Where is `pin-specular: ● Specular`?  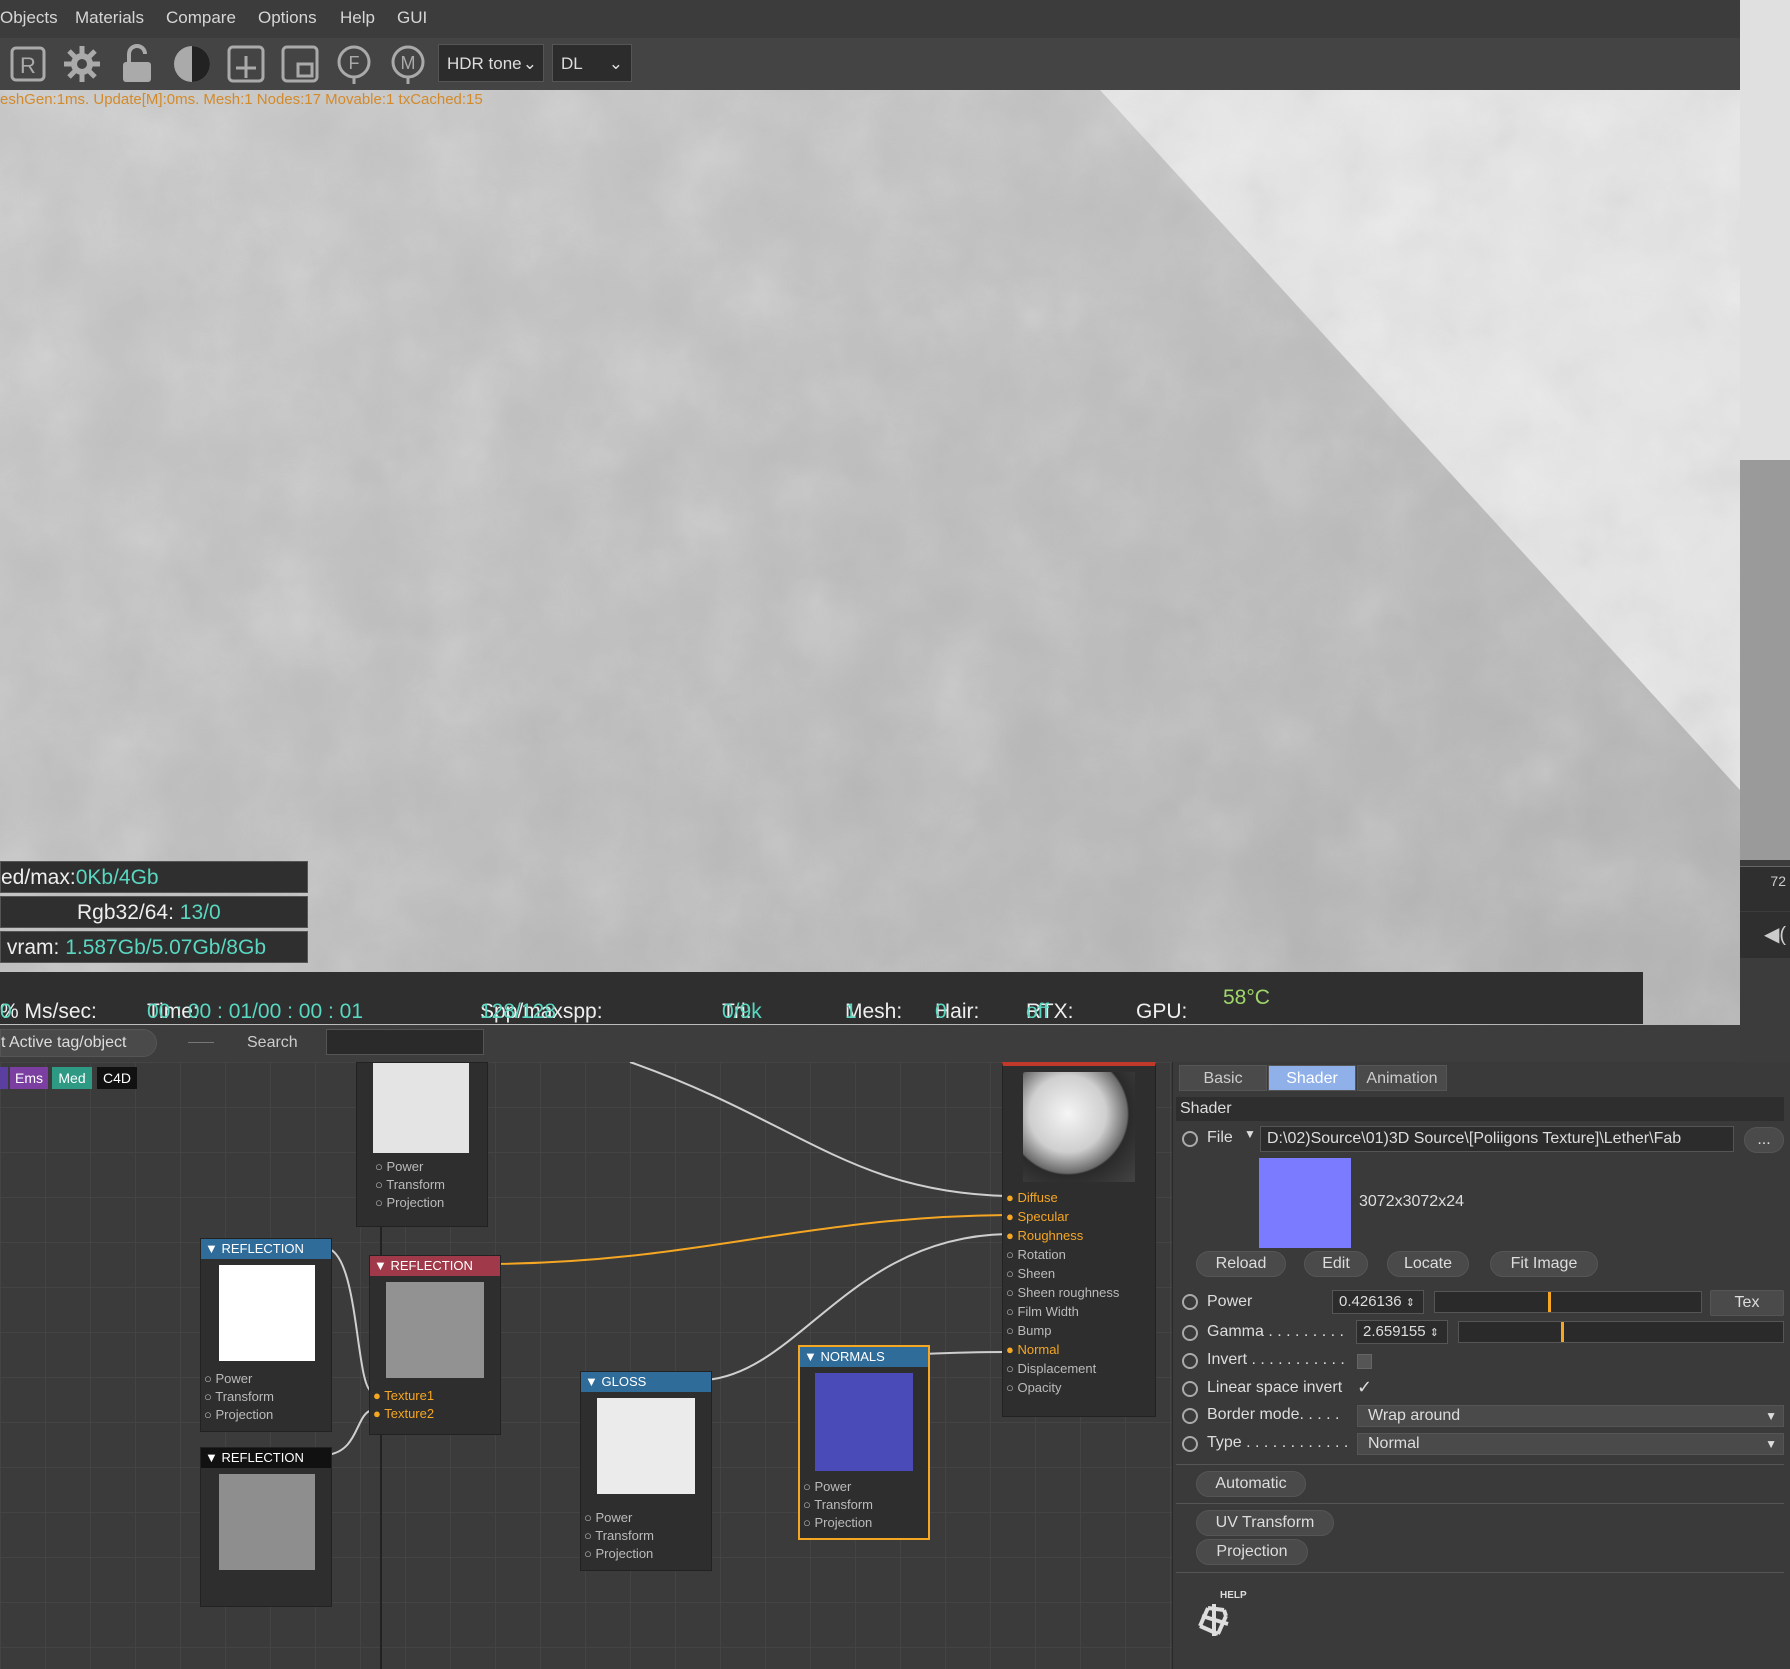
pin-specular: ● Specular is located at coordinates (1037, 1216).